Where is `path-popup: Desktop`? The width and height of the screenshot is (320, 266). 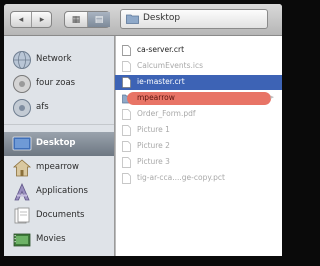
path-popup: Desktop is located at coordinates (194, 19).